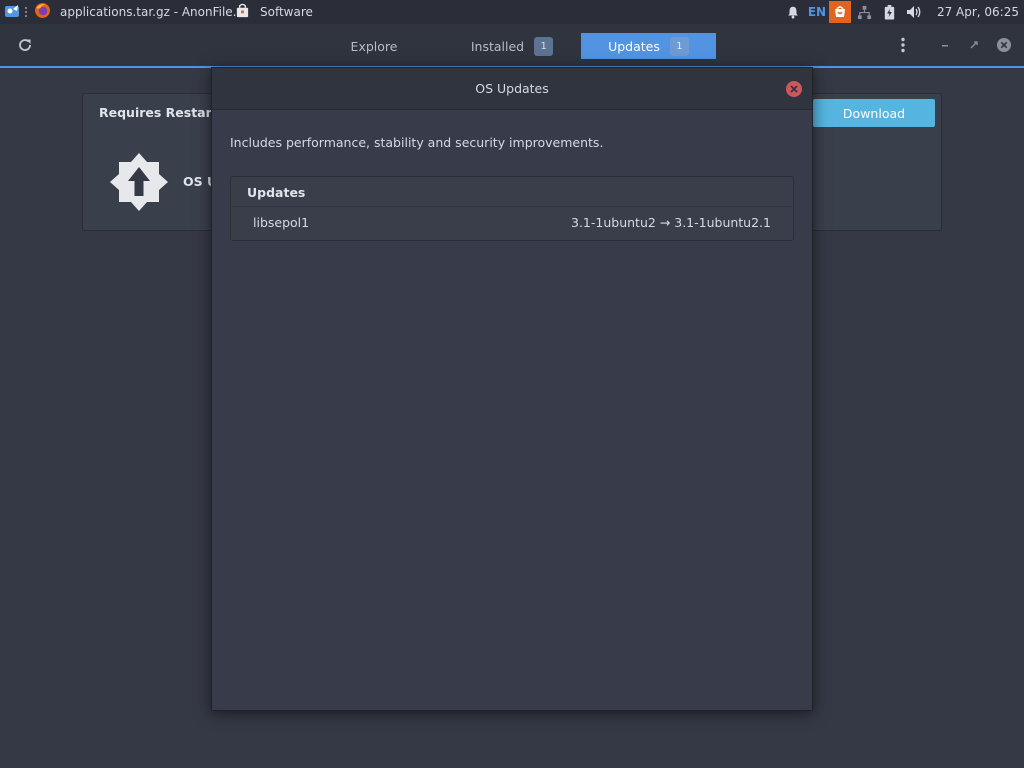 The image size is (1024, 768). Describe the element at coordinates (839, 12) in the screenshot. I see `software-updater-icon` at that location.